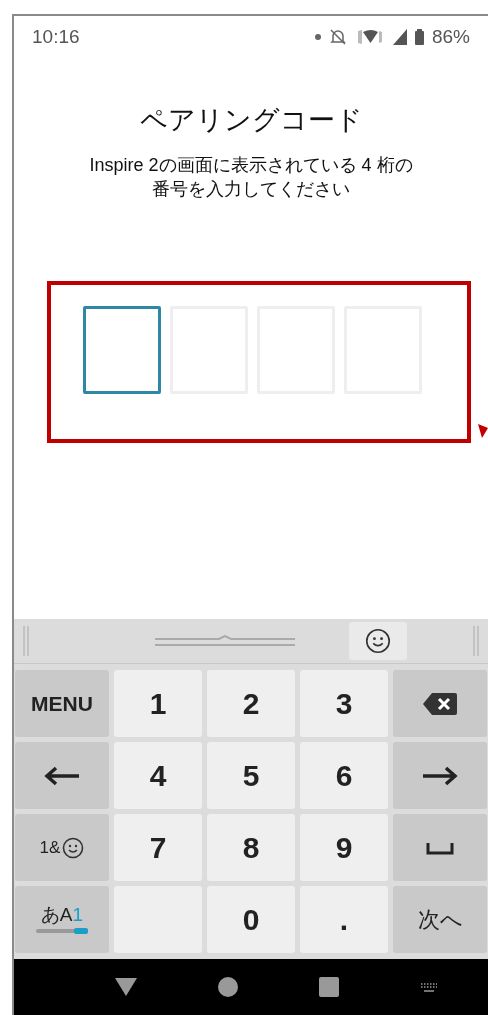 Image resolution: width=488 pixels, height=1015 pixels. What do you see at coordinates (317, 37) in the screenshot?
I see `dot-icon` at bounding box center [317, 37].